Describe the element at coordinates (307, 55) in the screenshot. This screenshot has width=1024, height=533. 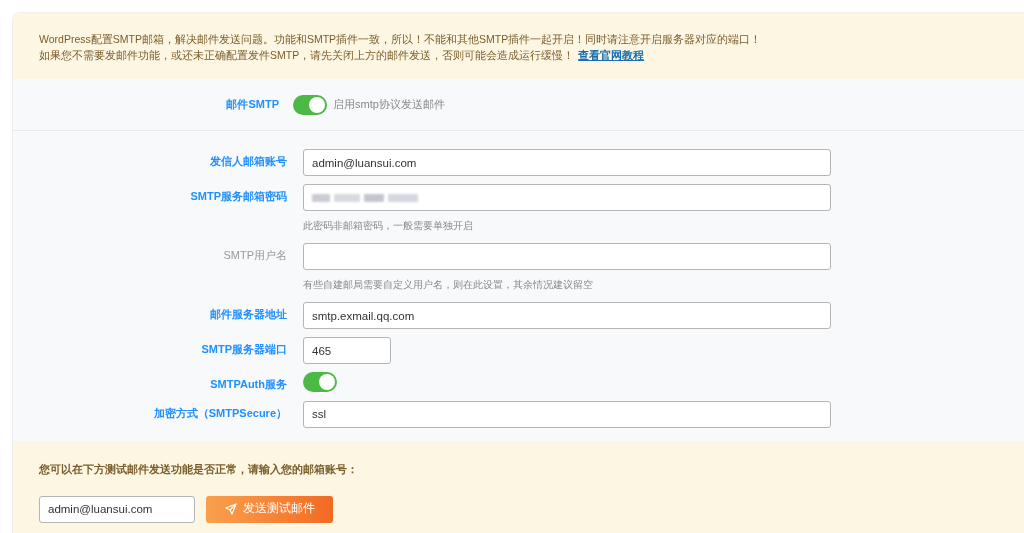
I see `notice-text: 如果您不需要发邮件功能，或还未正确配置发件SMTP，请先关闭上方的邮件发送，否则可能会造成运行缓慢！` at that location.